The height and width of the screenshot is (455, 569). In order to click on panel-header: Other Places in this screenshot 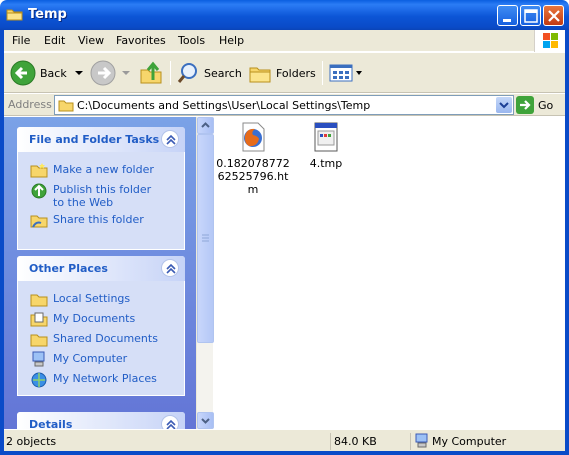, I will do `click(101, 268)`.